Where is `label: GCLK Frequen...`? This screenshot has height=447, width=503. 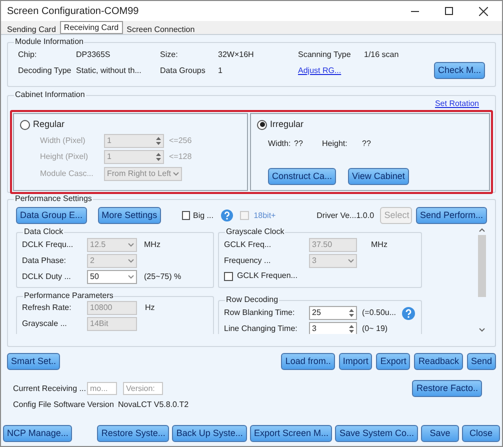 label: GCLK Frequen... is located at coordinates (267, 276).